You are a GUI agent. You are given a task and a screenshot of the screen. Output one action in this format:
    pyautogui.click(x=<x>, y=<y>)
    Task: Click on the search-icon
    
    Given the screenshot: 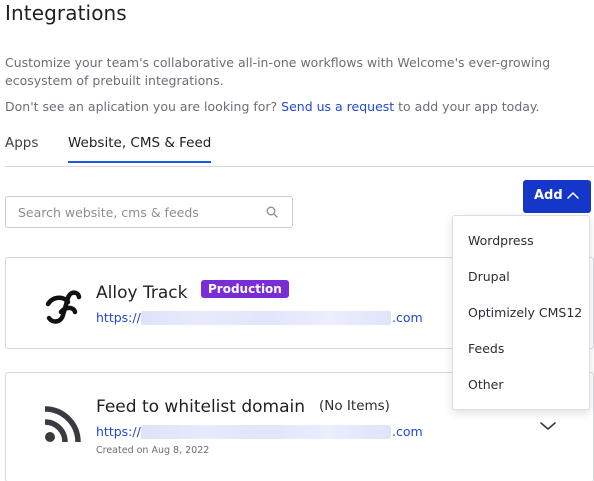 What is the action you would take?
    pyautogui.click(x=272, y=212)
    